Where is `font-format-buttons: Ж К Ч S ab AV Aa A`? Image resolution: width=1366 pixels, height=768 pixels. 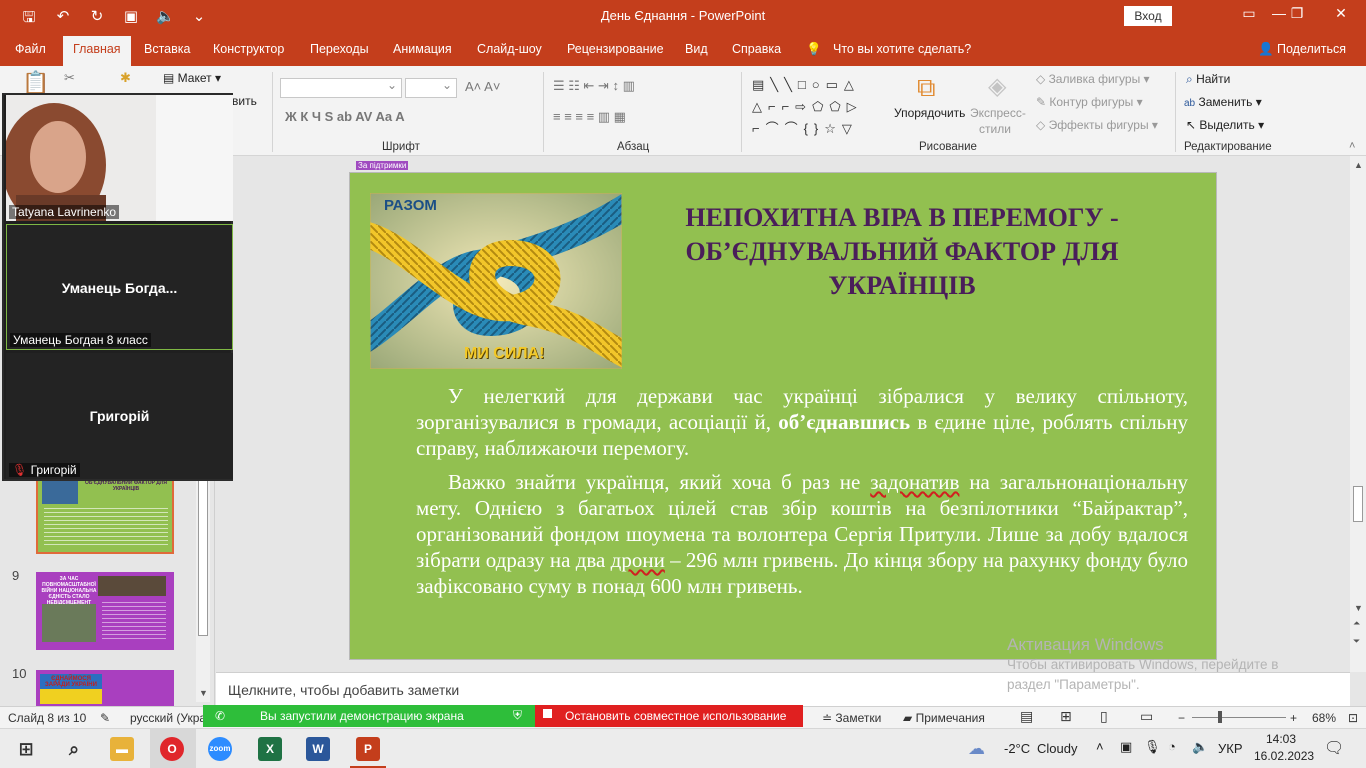 font-format-buttons: Ж К Ч S ab AV Aa A is located at coordinates (345, 116).